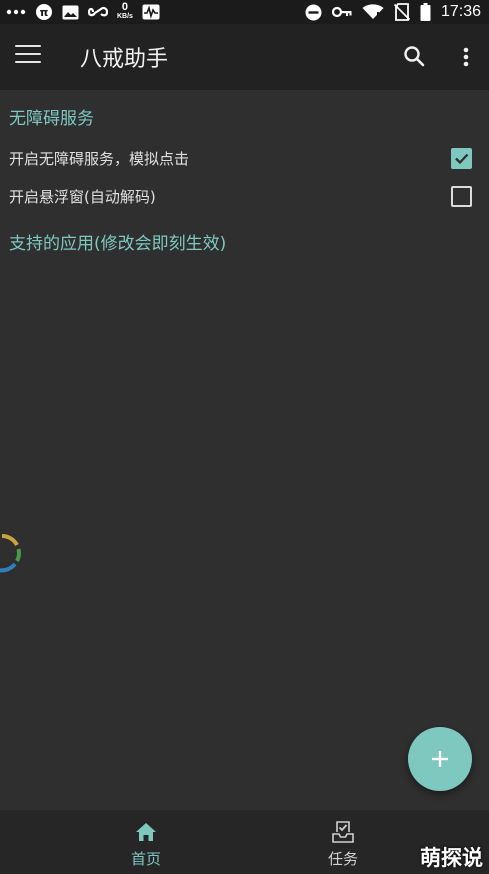 This screenshot has width=489, height=874. What do you see at coordinates (124, 59) in the screenshot?
I see `app-title: 八戒助手` at bounding box center [124, 59].